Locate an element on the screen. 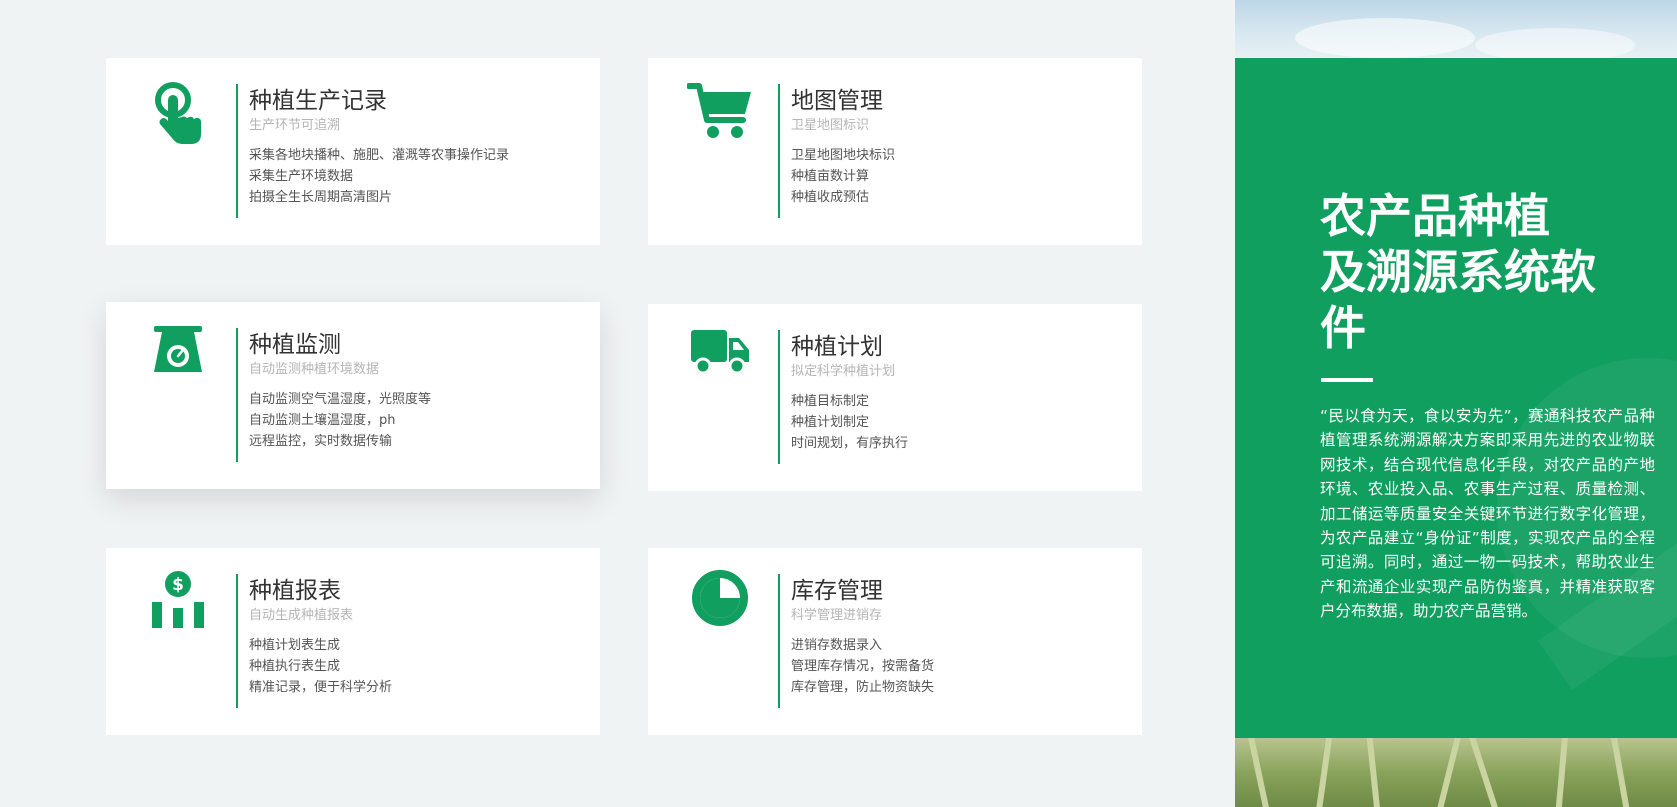  feature-item: 种植计划表生成 is located at coordinates (295, 645).